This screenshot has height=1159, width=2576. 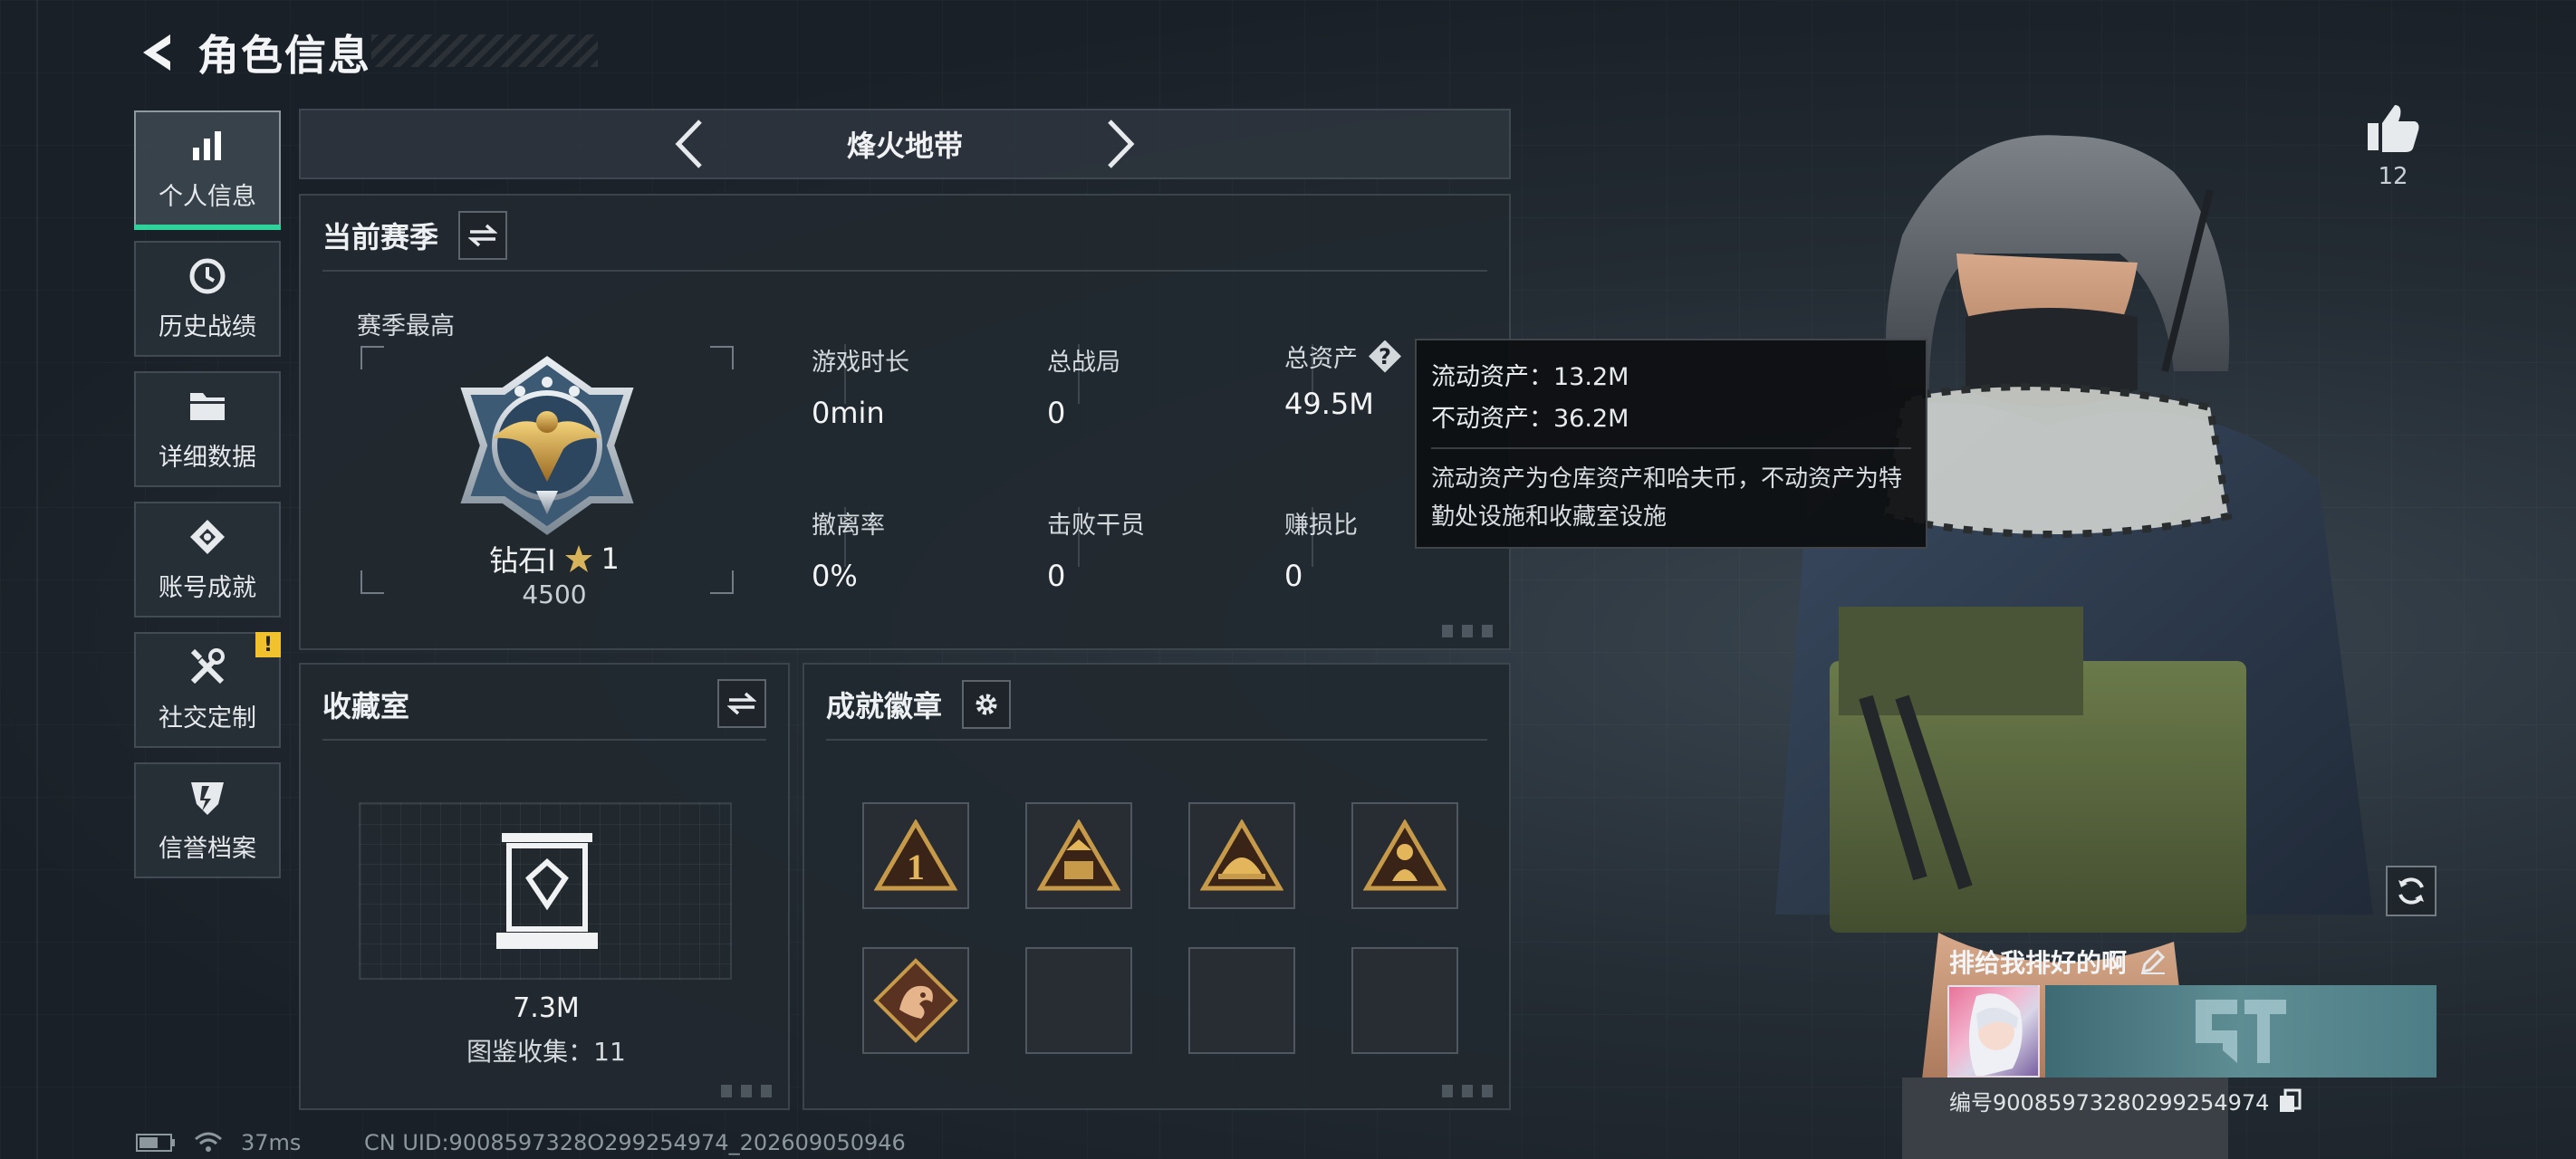 I want to click on stat-label: 撤离率, so click(x=848, y=526).